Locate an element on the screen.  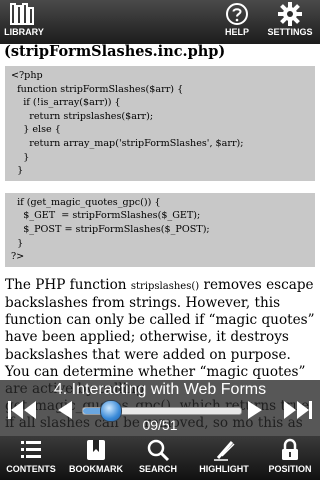
search-label: SEARCH is located at coordinates (157, 469).